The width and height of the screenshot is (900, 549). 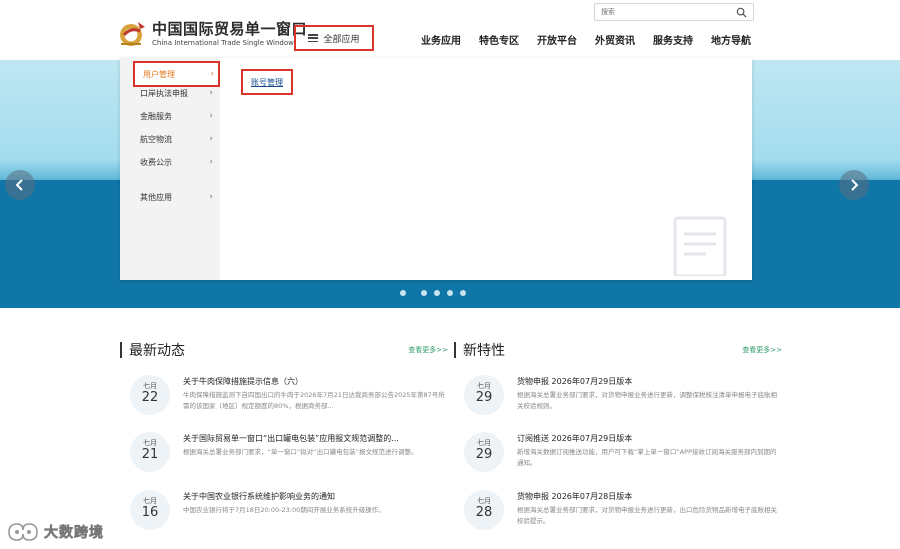 I want to click on search-icon, so click(x=741, y=12).